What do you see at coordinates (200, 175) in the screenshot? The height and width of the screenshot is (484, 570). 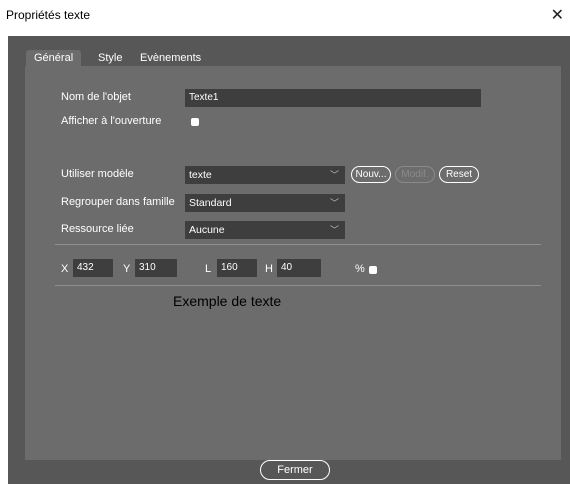 I see `template-select-value: texte` at bounding box center [200, 175].